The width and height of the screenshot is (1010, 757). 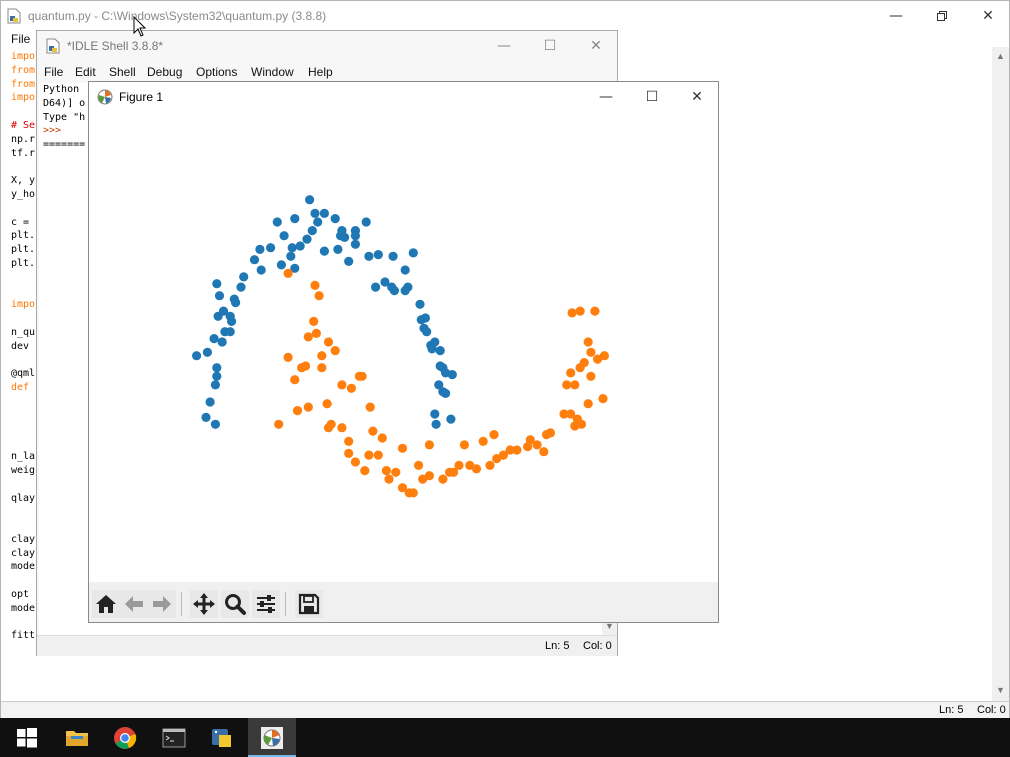 What do you see at coordinates (327, 46) in the screenshot?
I see `shell-titlebar: *IDLE Shell 3.8.8* — ☐ ✕` at bounding box center [327, 46].